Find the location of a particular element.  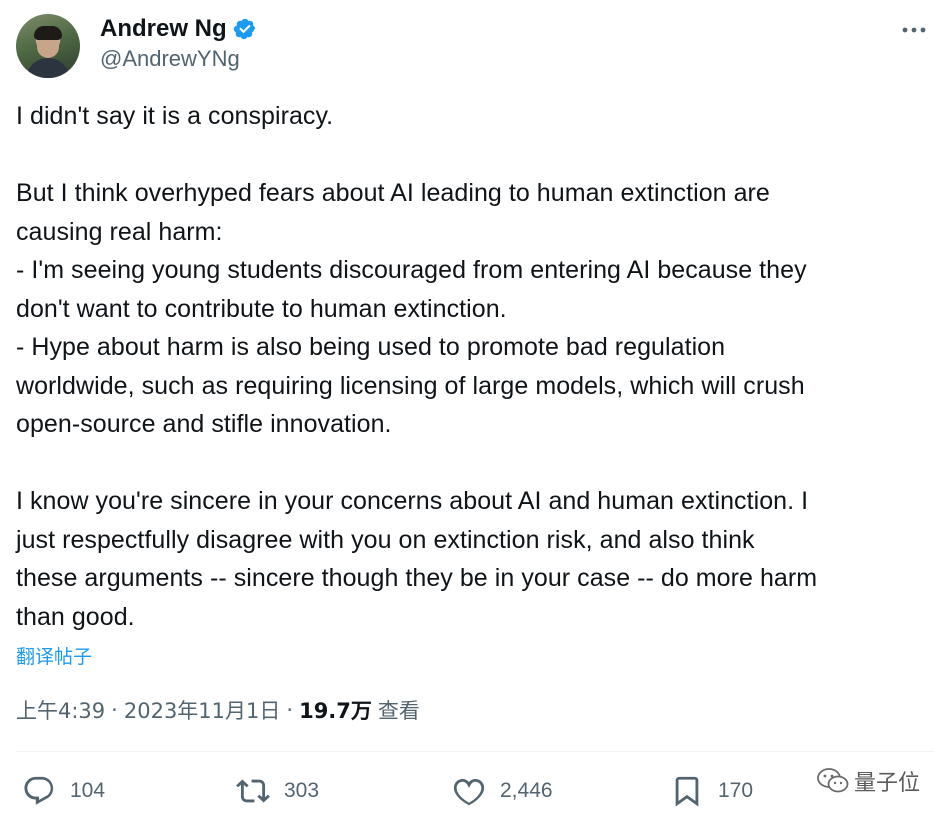

author-name: Andrew Ng is located at coordinates (163, 29).